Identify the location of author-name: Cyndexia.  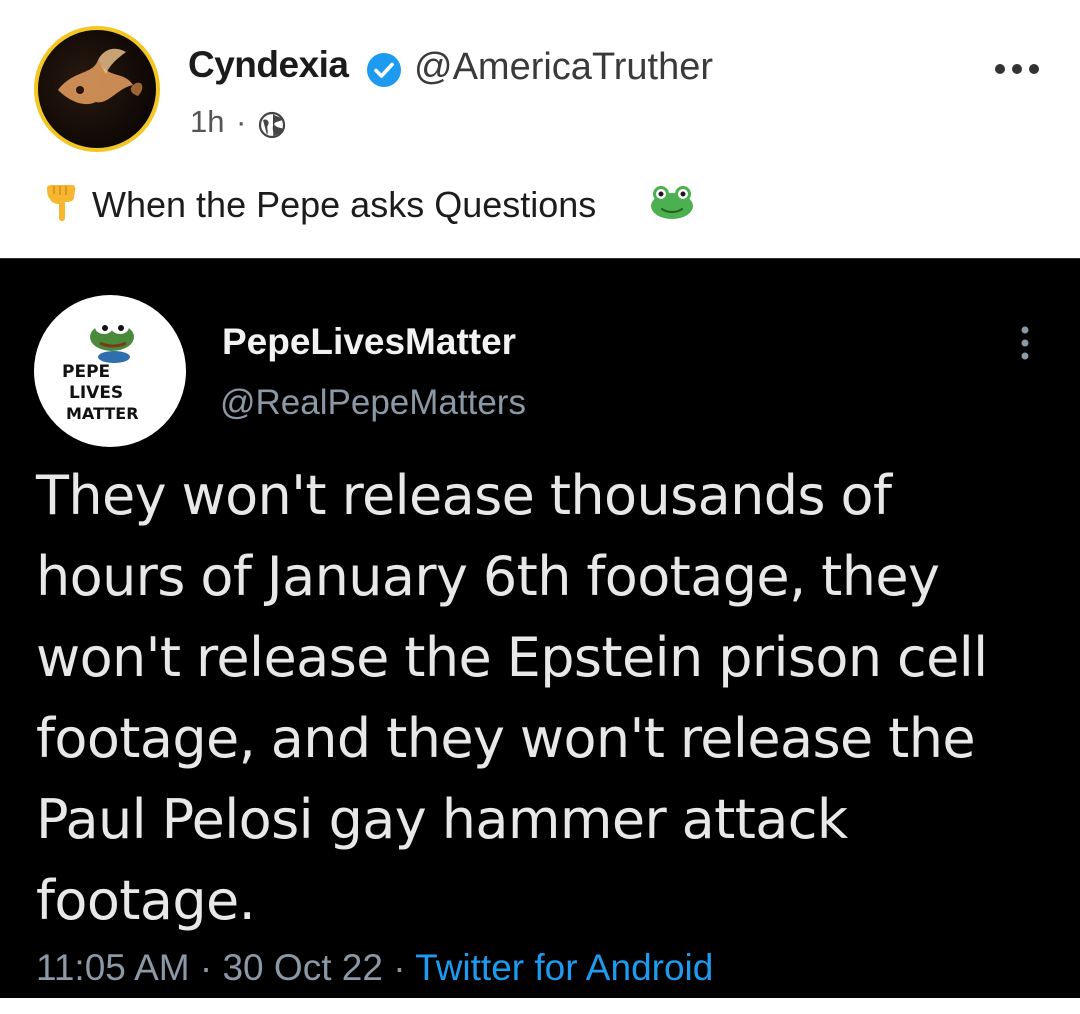
(268, 65).